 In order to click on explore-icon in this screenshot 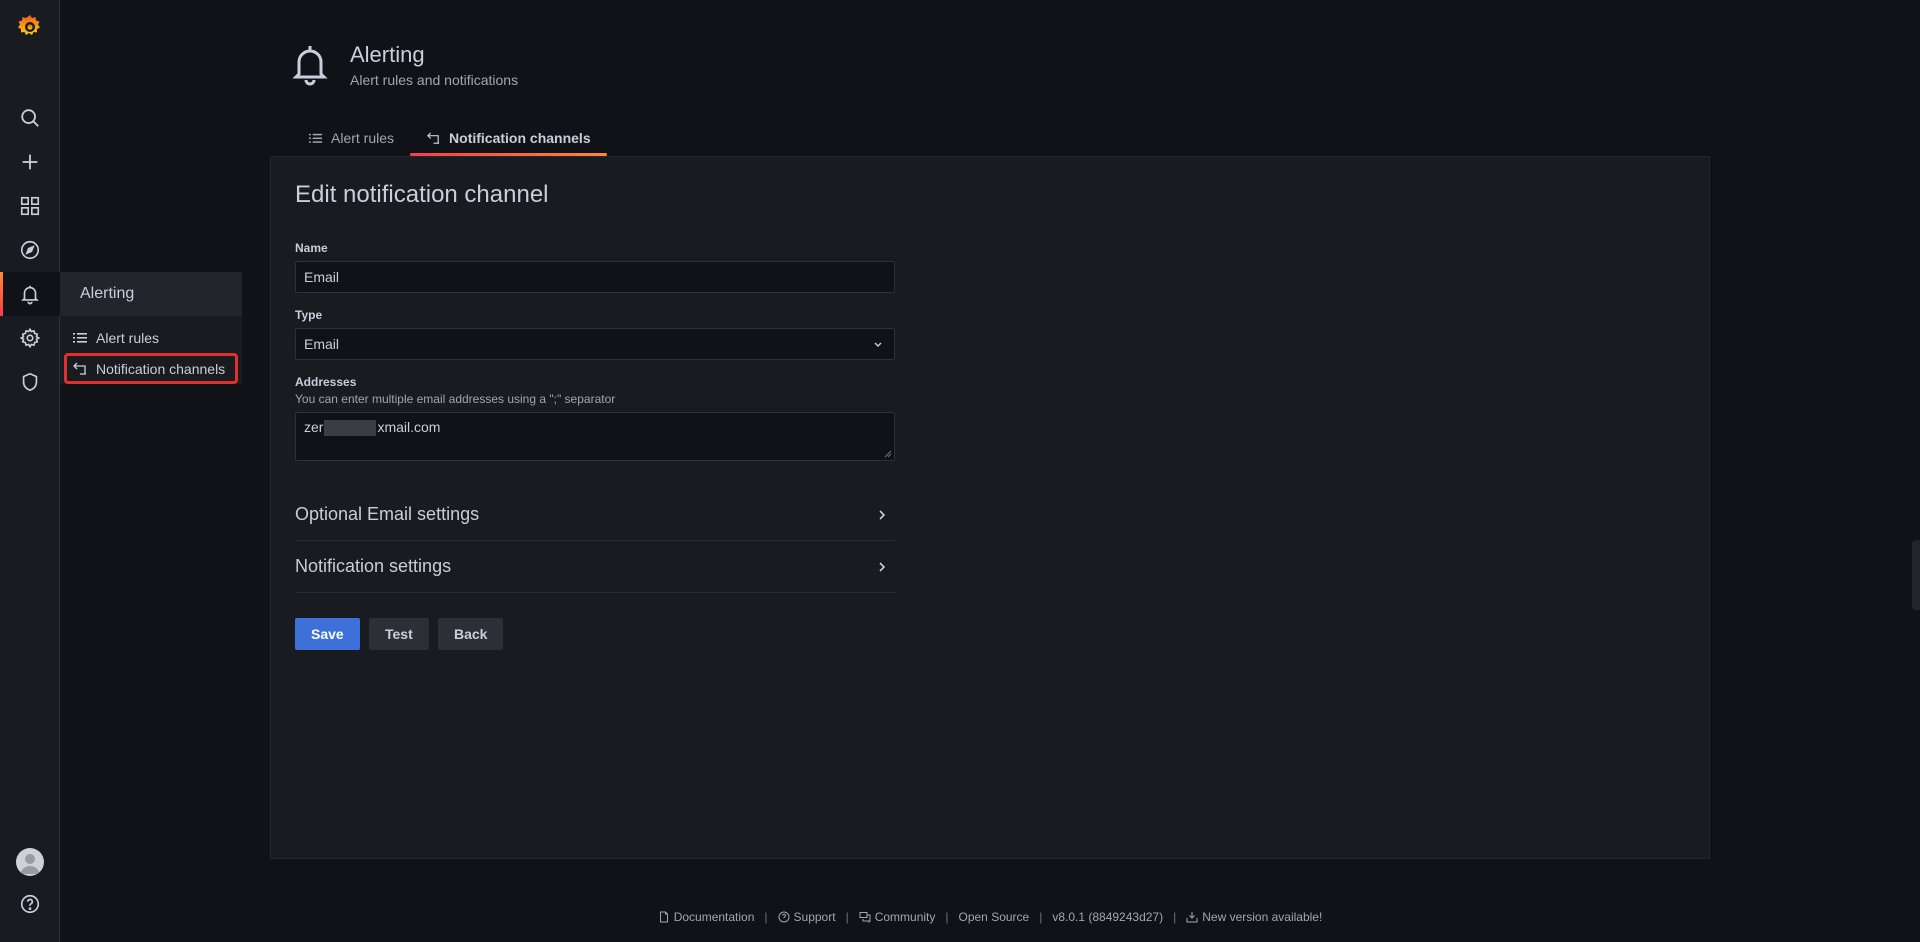, I will do `click(30, 250)`.